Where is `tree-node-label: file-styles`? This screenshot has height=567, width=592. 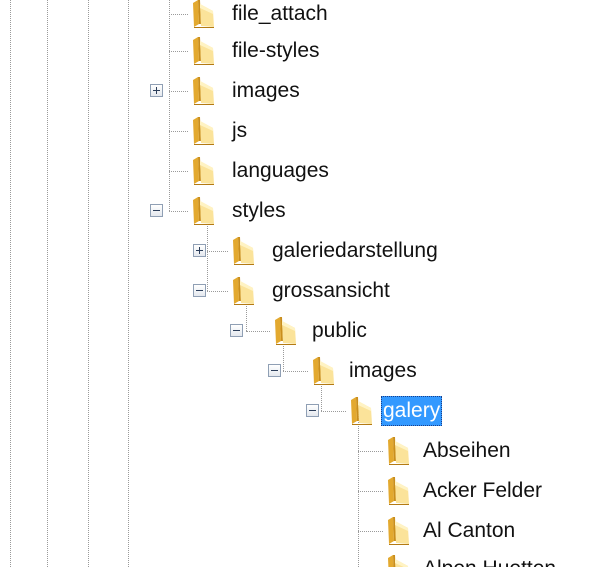 tree-node-label: file-styles is located at coordinates (276, 51).